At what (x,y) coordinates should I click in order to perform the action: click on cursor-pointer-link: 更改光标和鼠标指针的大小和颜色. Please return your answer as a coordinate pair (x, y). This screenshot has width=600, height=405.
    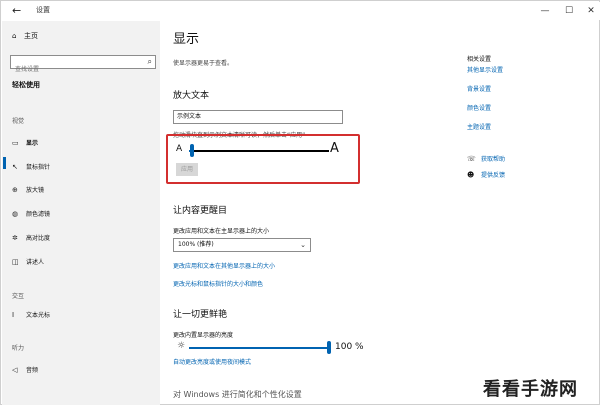
    Looking at the image, I should click on (218, 283).